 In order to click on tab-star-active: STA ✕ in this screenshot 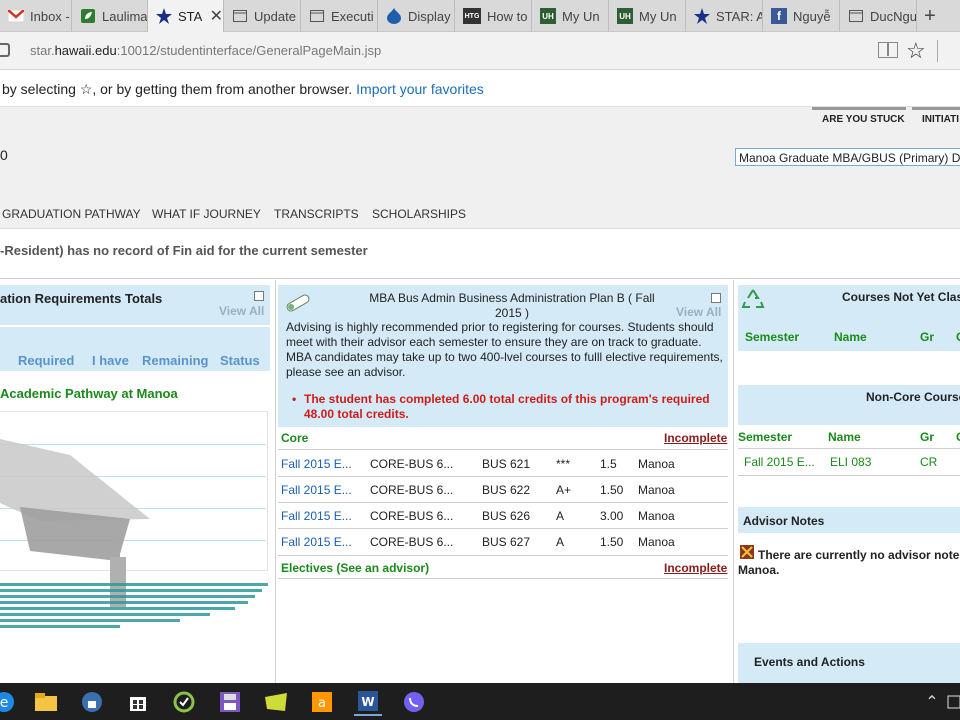, I will do `click(186, 16)`.